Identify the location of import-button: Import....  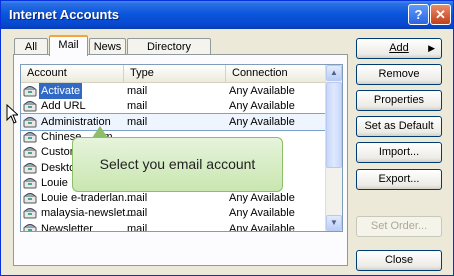
(399, 152).